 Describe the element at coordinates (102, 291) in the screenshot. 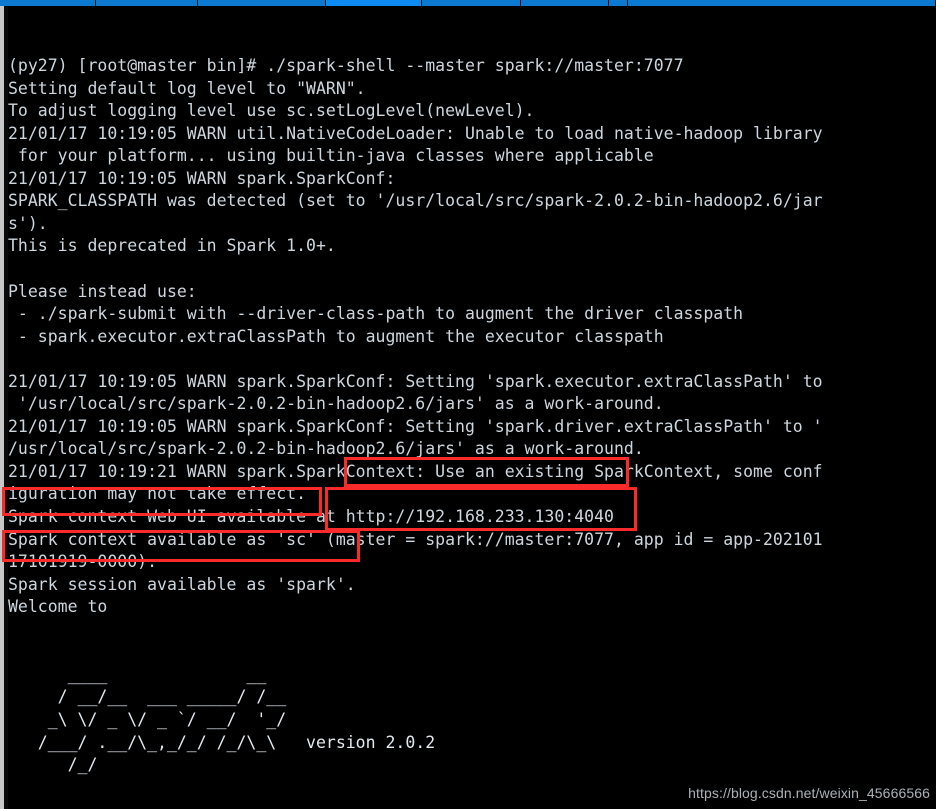

I see `terminal-line: Please instead use:` at that location.